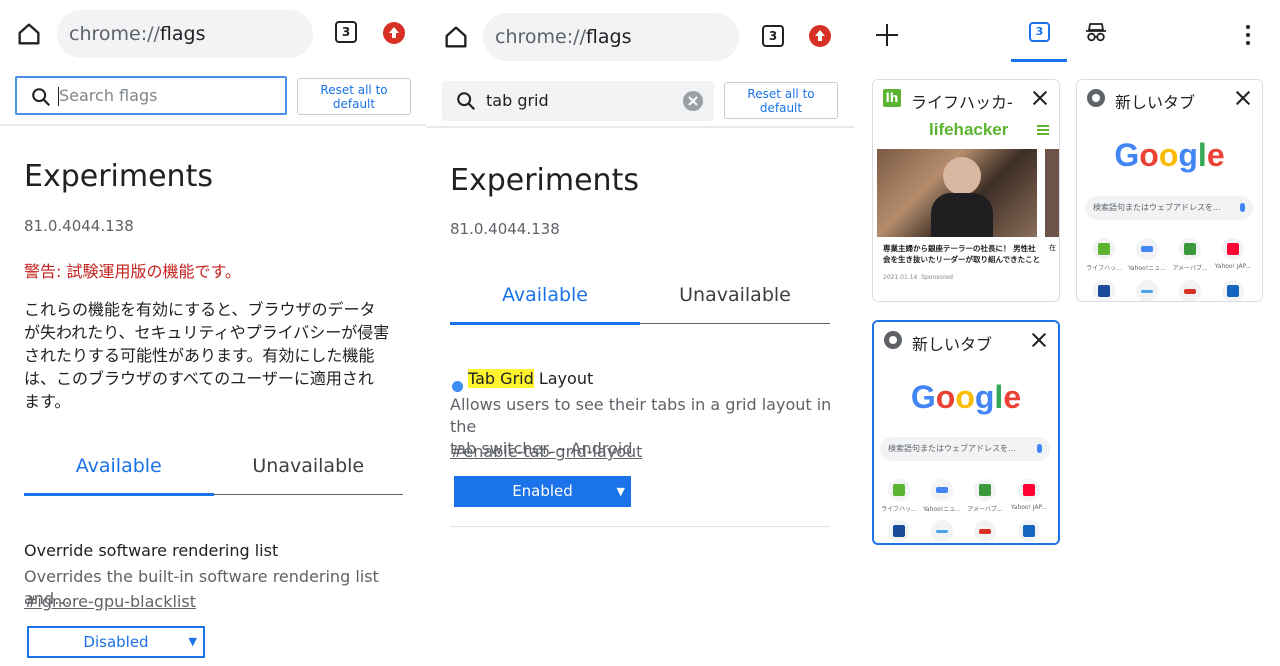 The height and width of the screenshot is (666, 1280). I want to click on select-value: Disabled, so click(116, 642).